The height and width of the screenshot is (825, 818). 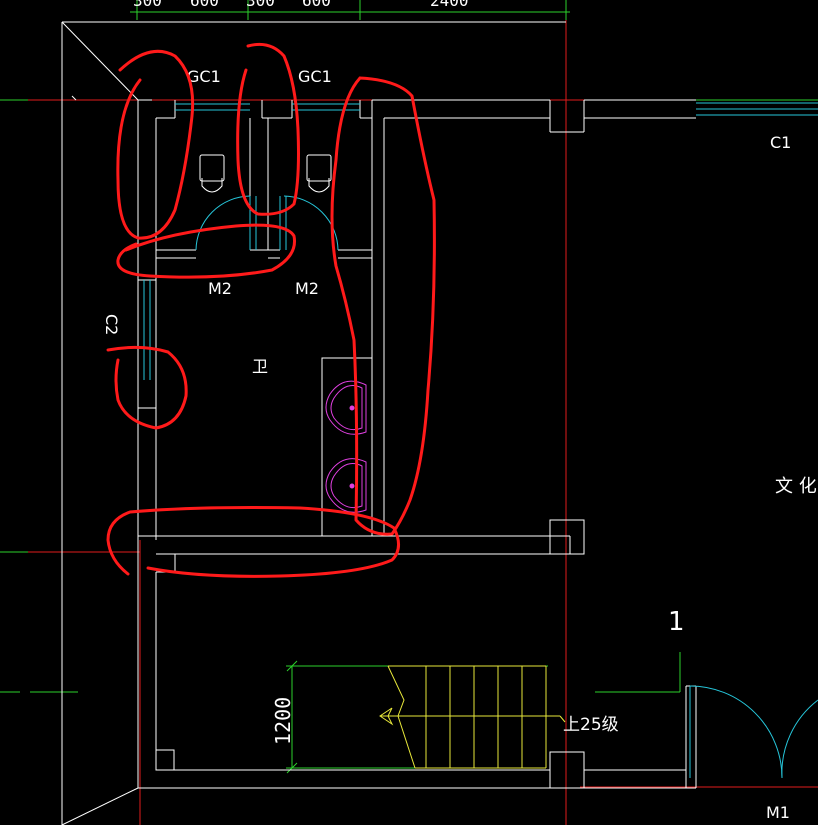 I want to click on dim-top-1: 300, so click(x=147, y=5).